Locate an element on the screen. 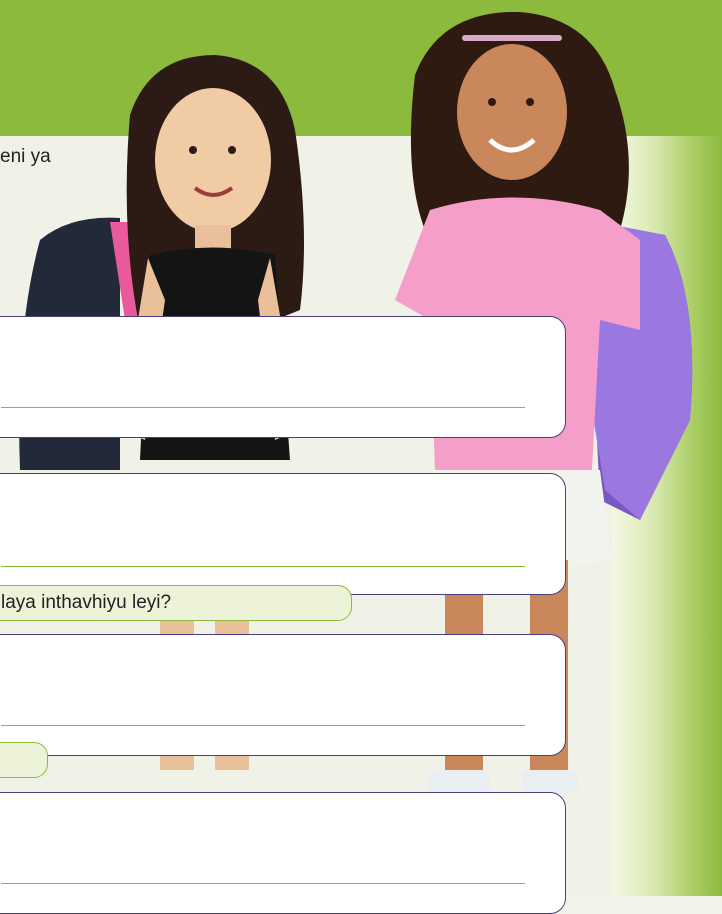 This screenshot has height=914, width=722. question-text: laya inthavhiyu leyi? is located at coordinates (86, 602).